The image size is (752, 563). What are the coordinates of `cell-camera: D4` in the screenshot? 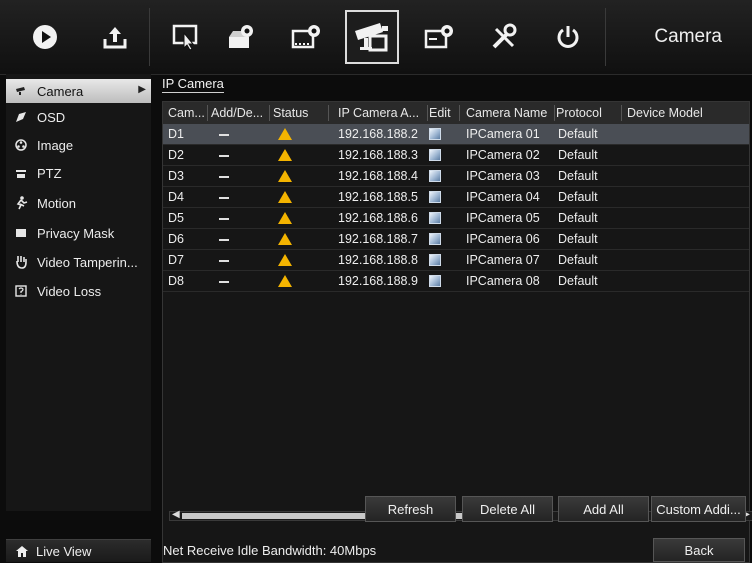 It's located at (176, 197).